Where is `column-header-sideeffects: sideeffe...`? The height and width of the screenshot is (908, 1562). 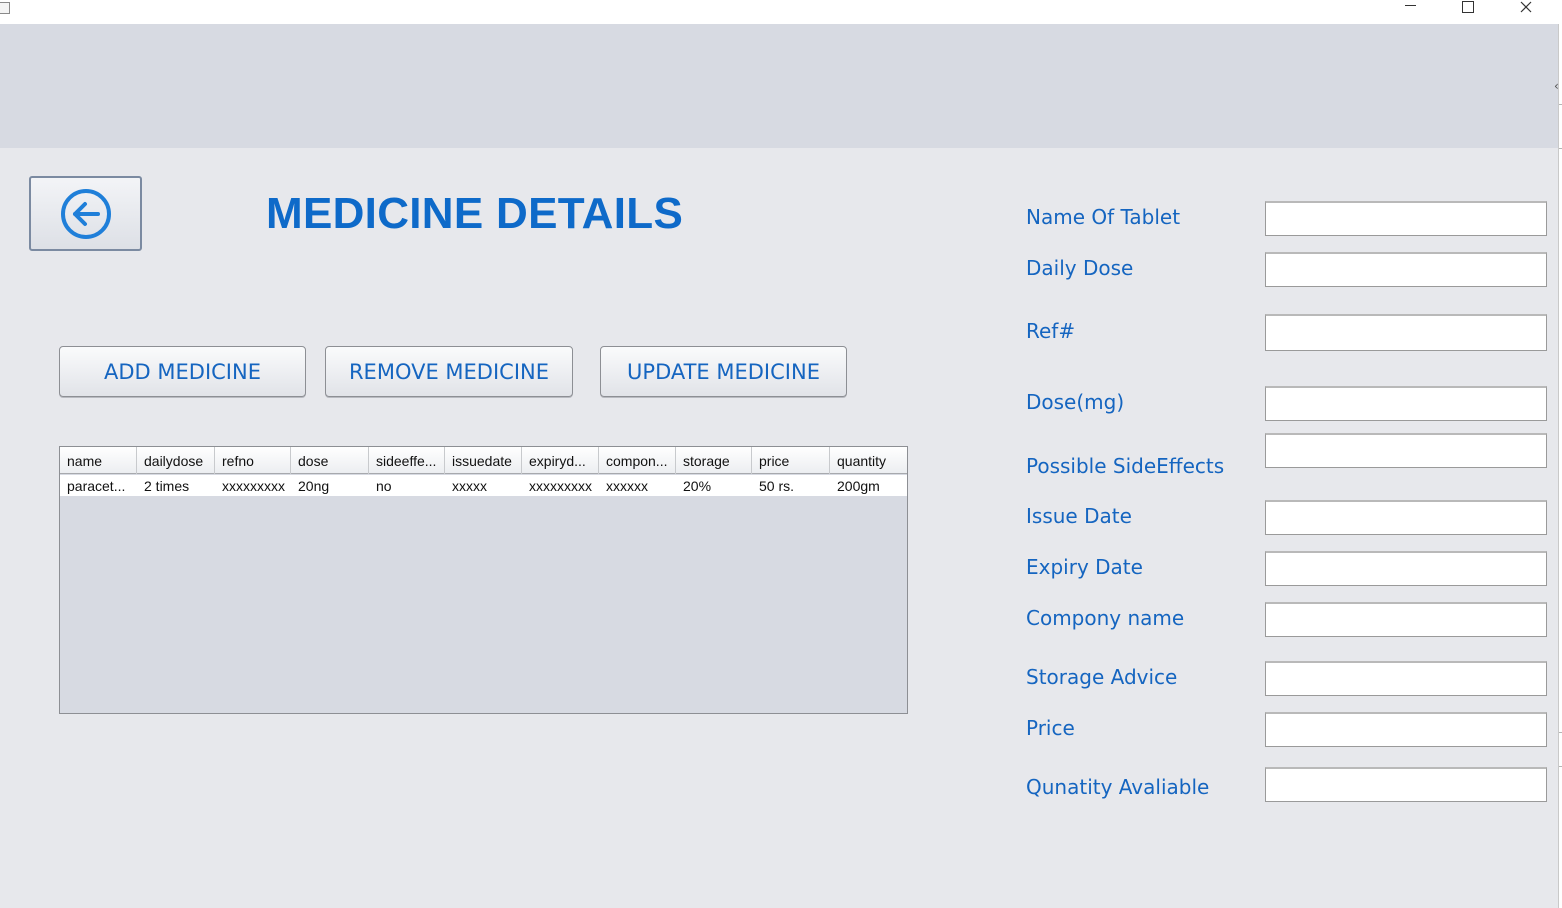
column-header-sideeffects: sideeffe... is located at coordinates (407, 460).